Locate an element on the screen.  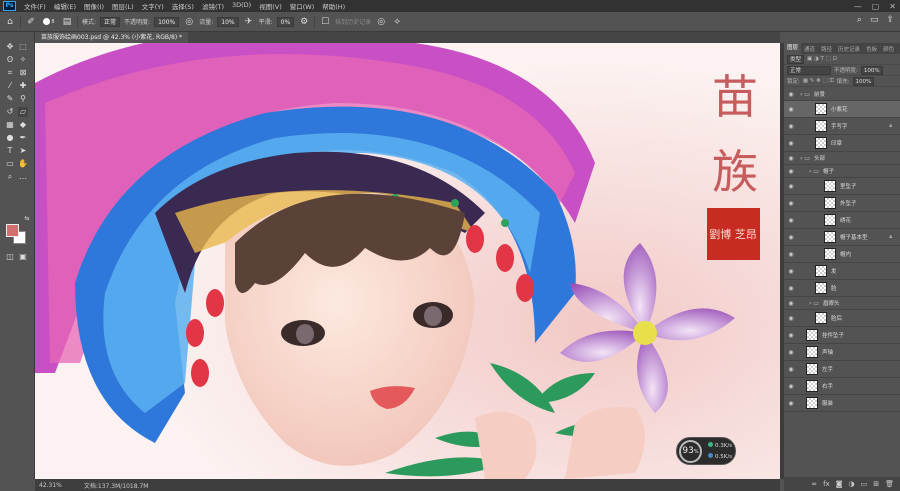
layer-row: ◉ 印章 is located at coordinates (842, 143).